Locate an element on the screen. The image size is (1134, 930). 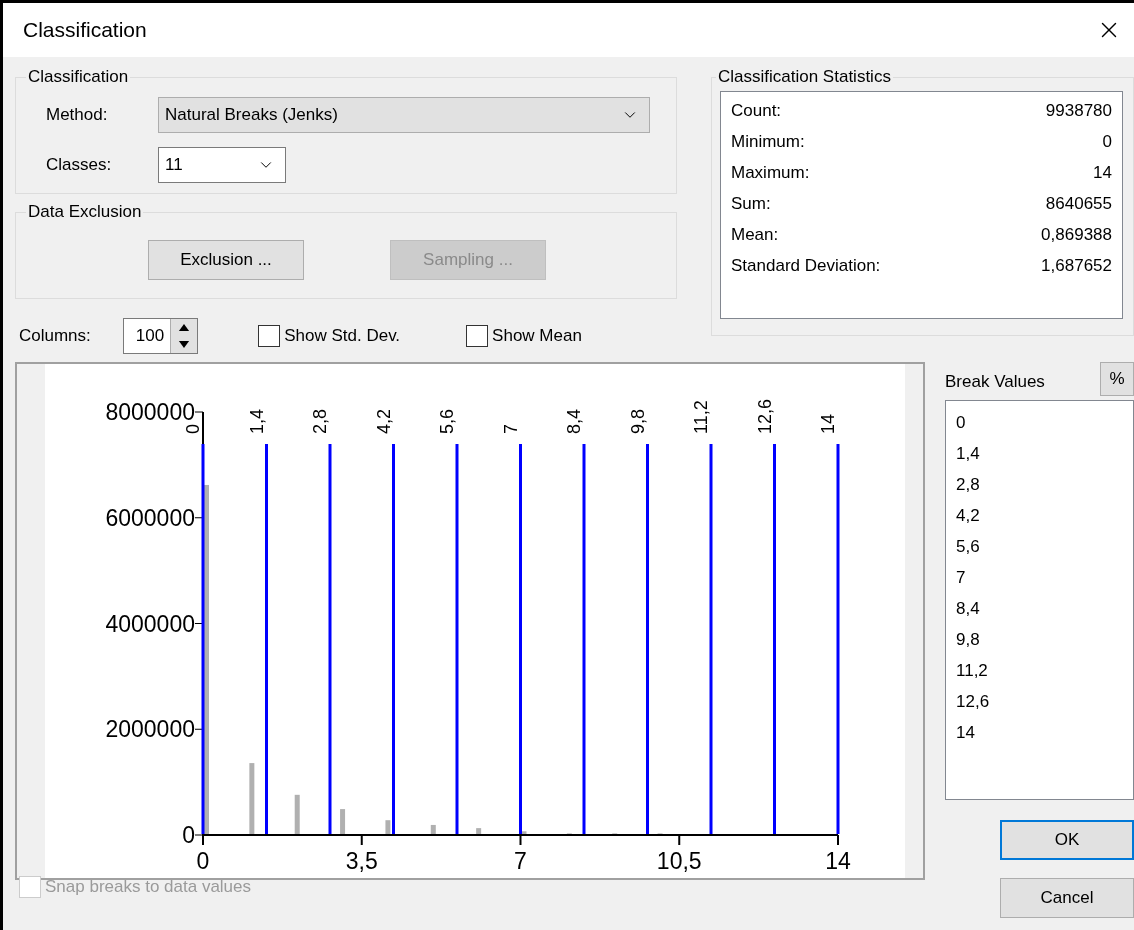
x-tick-label: 7 is located at coordinates (520, 861).